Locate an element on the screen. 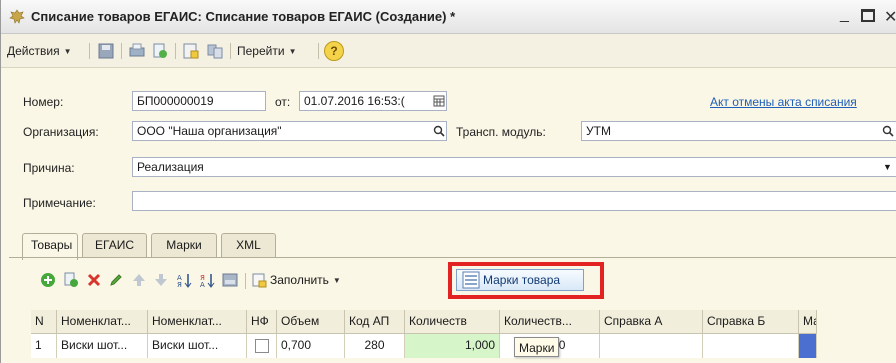  tab-xml: XML is located at coordinates (248, 245).